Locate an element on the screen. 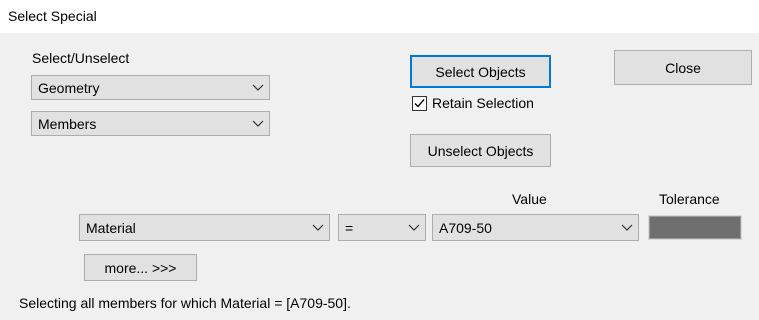 The image size is (759, 320). retain-selection-checkbox is located at coordinates (419, 103).